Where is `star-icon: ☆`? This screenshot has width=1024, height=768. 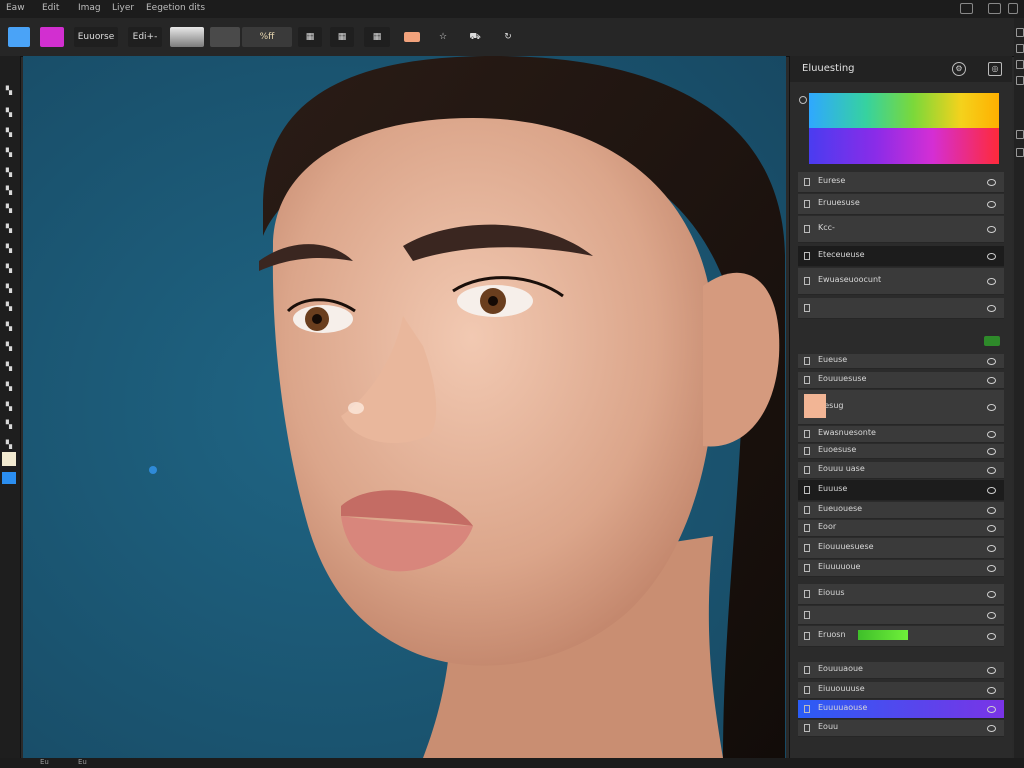 star-icon: ☆ is located at coordinates (443, 37).